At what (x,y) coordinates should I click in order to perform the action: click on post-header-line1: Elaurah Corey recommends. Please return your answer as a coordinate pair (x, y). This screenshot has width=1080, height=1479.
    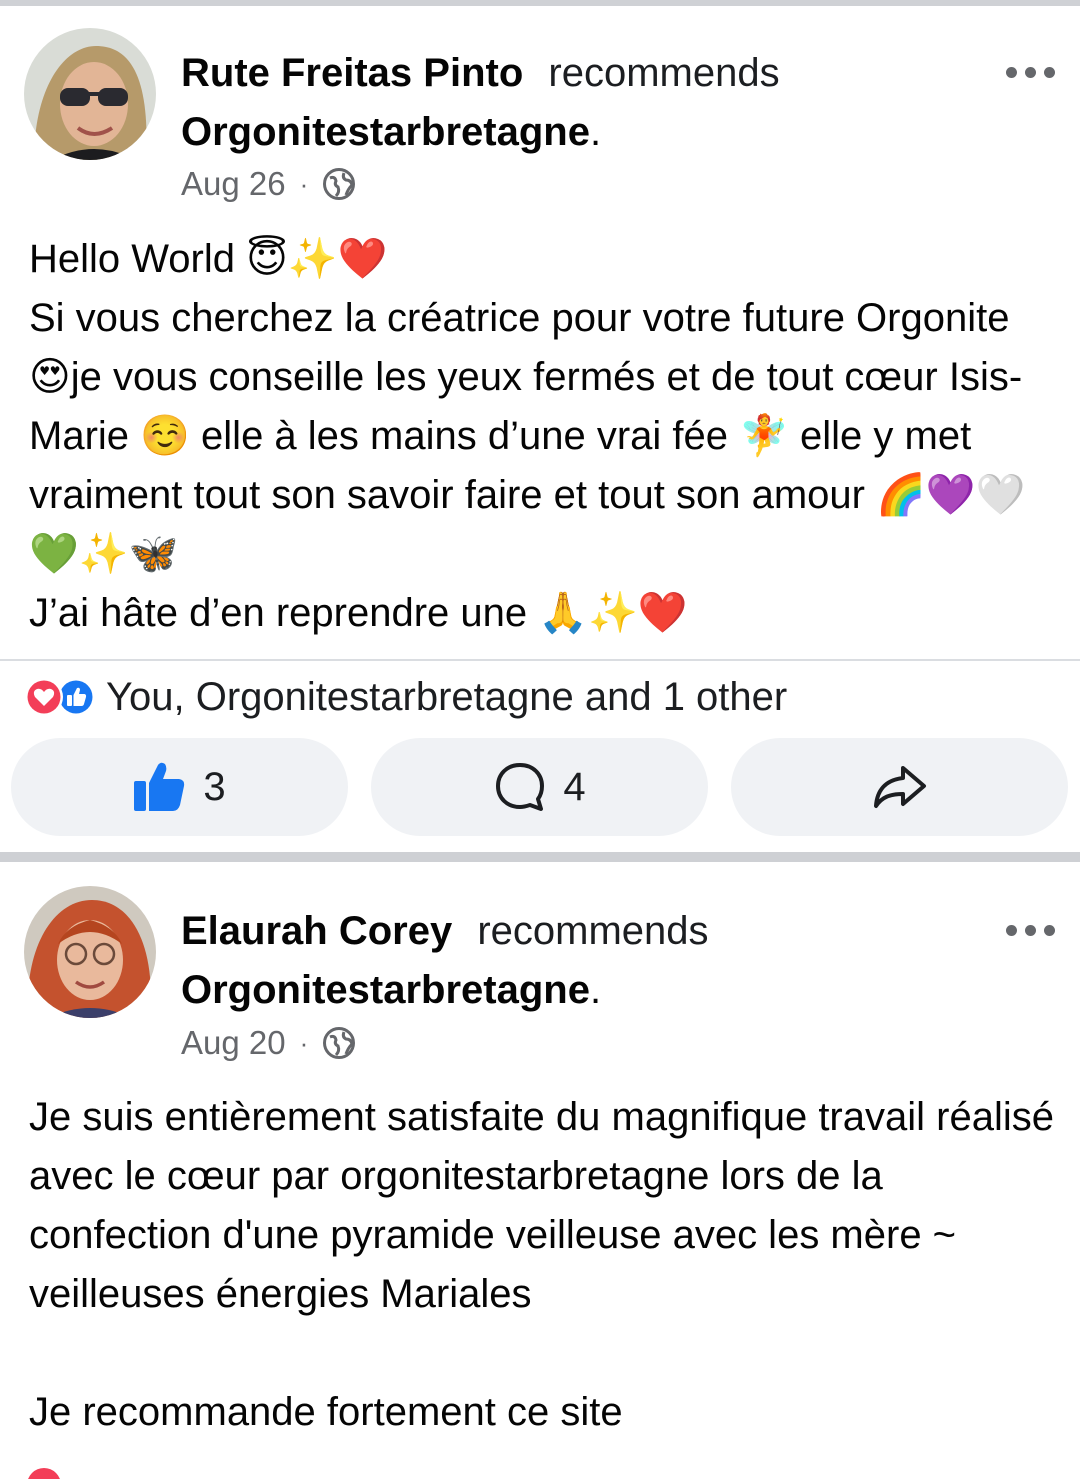
    Looking at the image, I should click on (445, 931).